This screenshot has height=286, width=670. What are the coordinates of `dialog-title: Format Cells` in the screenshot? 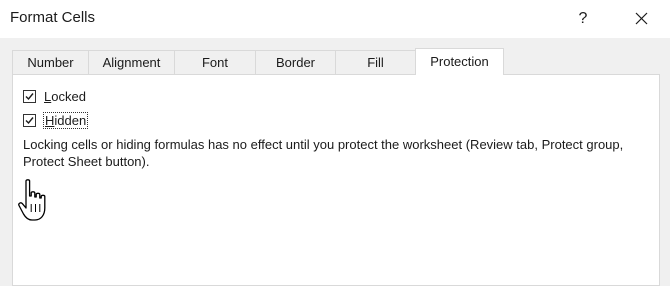 It's located at (53, 17).